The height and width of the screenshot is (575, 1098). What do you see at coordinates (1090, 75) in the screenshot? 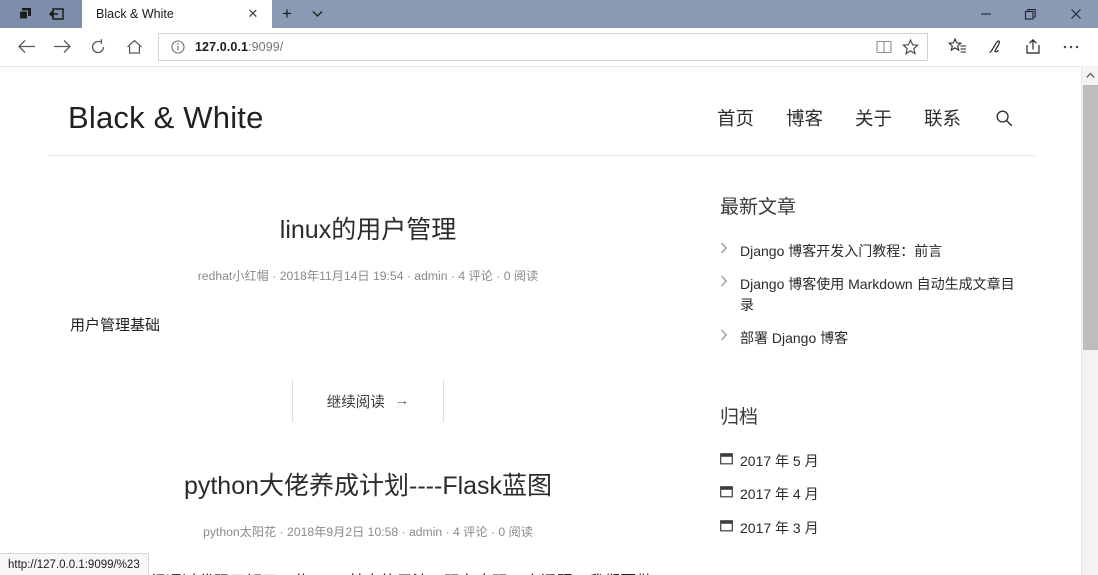
I see `scroll-up-arrow-icon` at bounding box center [1090, 75].